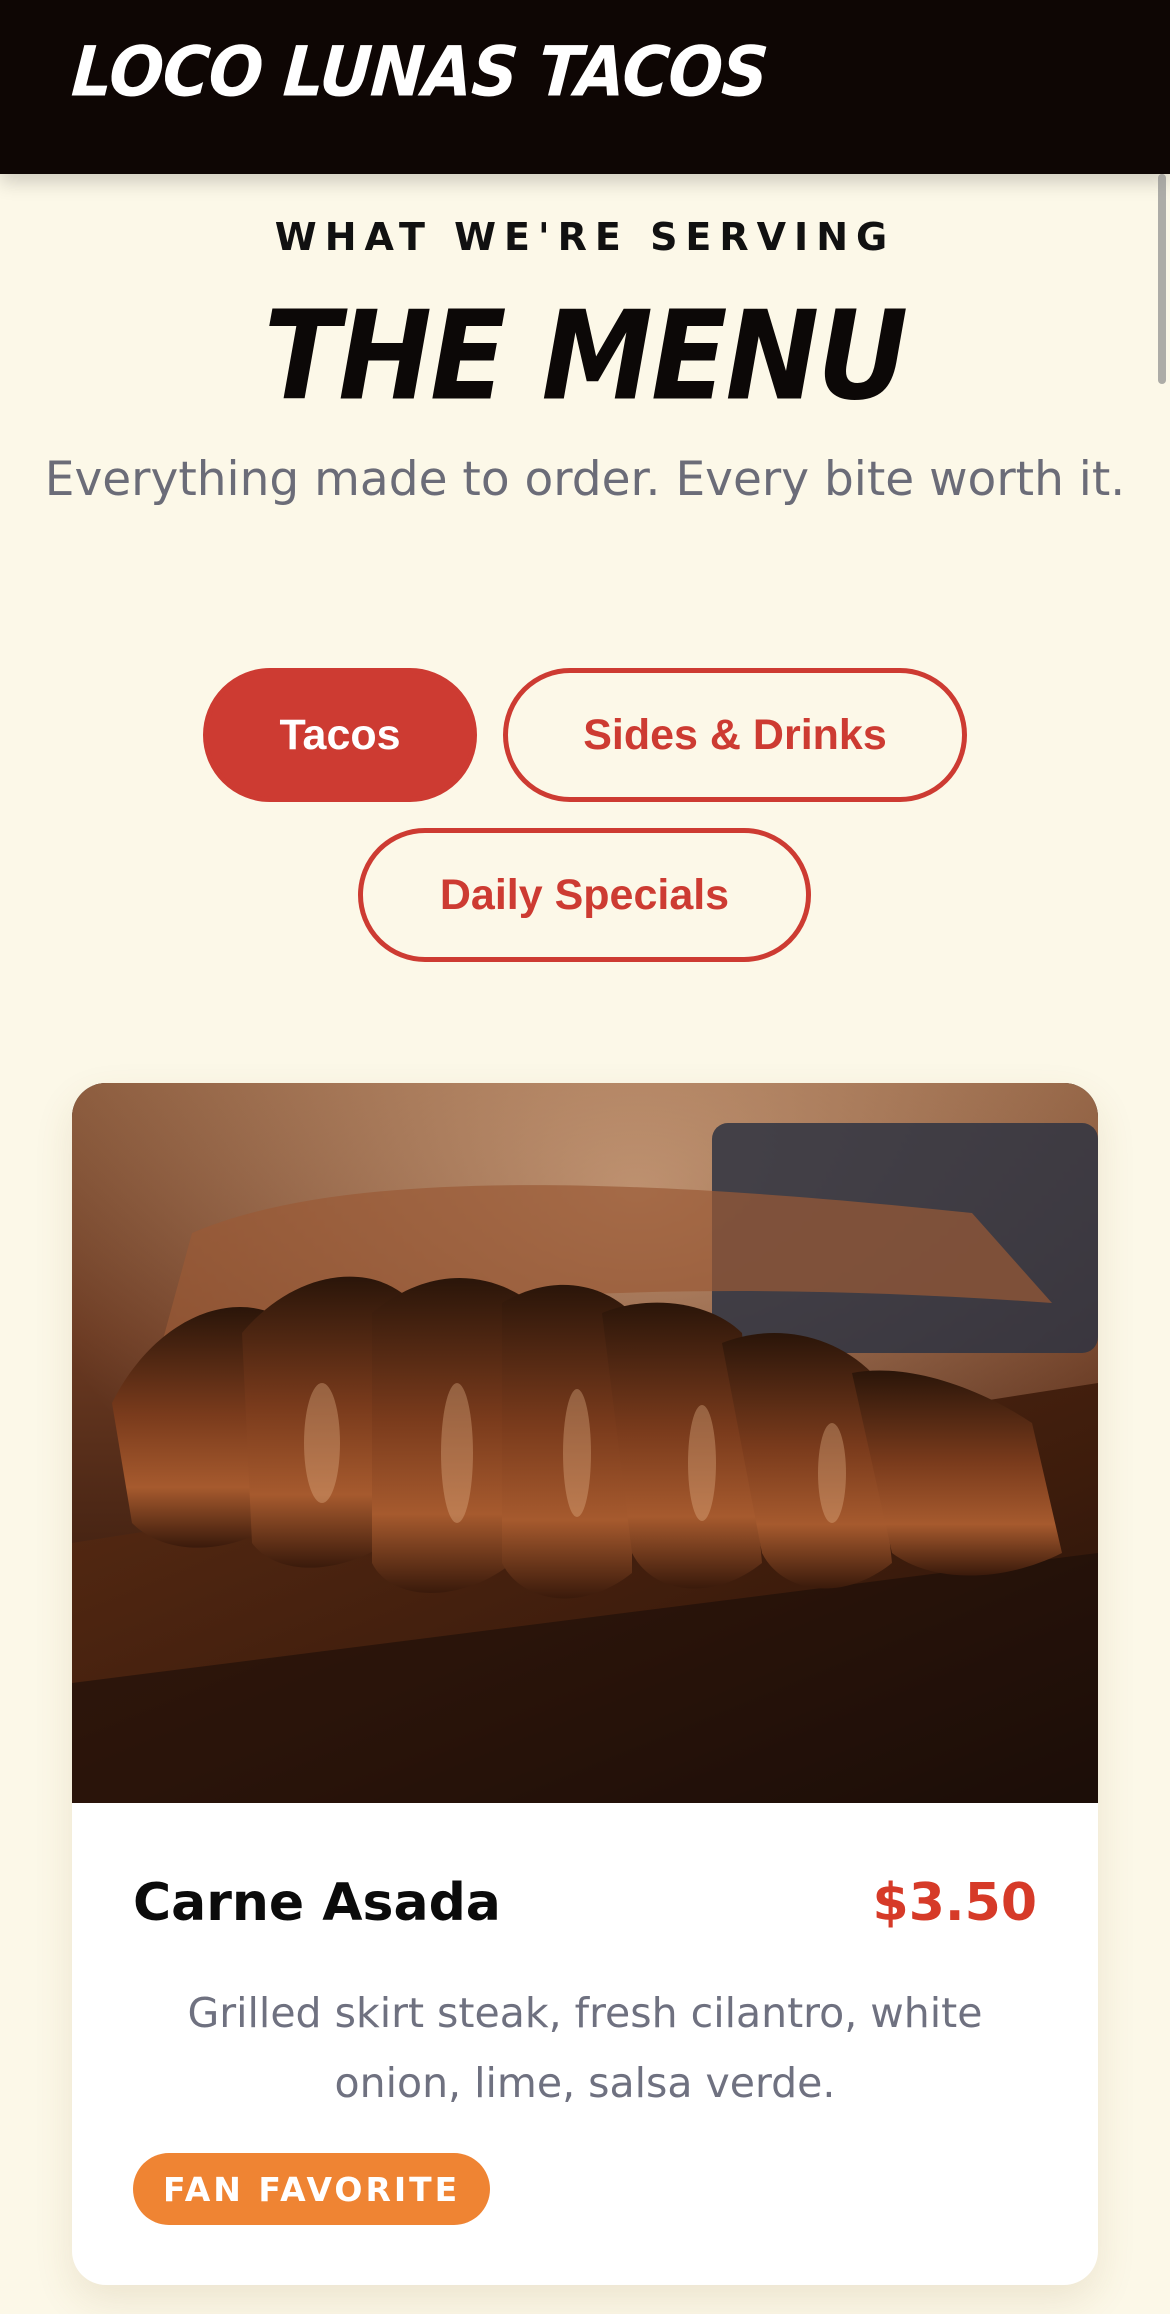 The height and width of the screenshot is (2314, 1170). Describe the element at coordinates (1162, 279) in the screenshot. I see `page-scrollbar` at that location.